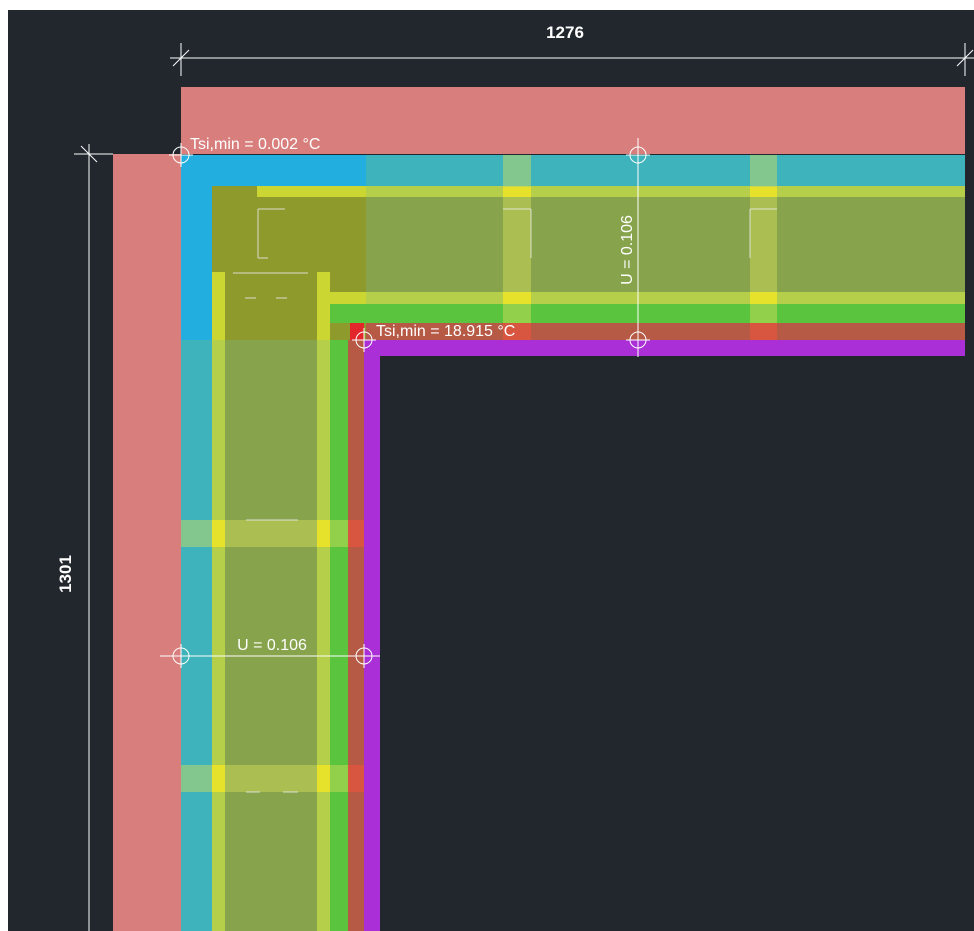 This screenshot has width=974, height=931. What do you see at coordinates (218, 635) in the screenshot?
I see `left-wall-yellow-band-outer` at bounding box center [218, 635].